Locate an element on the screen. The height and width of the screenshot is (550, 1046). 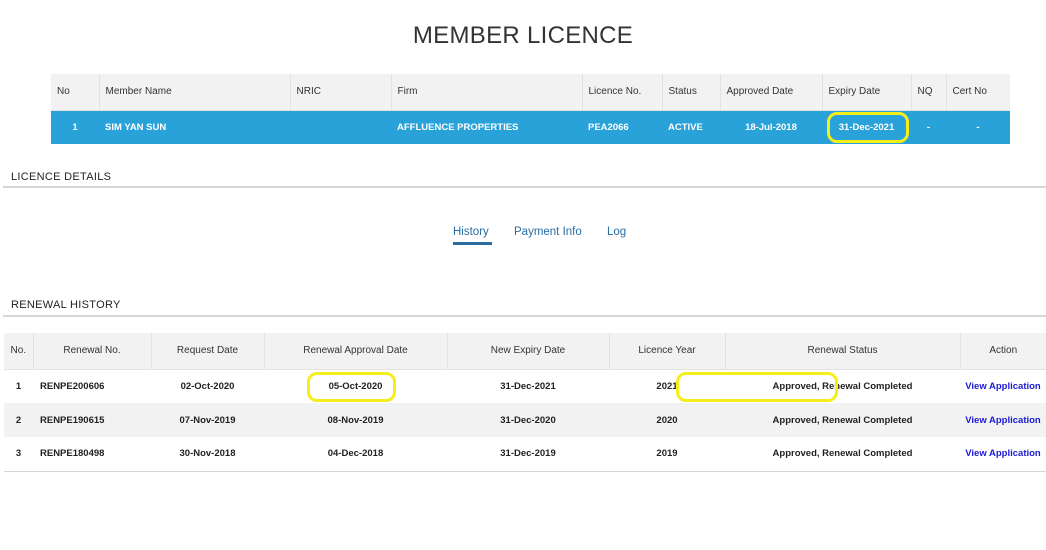
col-header-no: No. is located at coordinates (19, 351).